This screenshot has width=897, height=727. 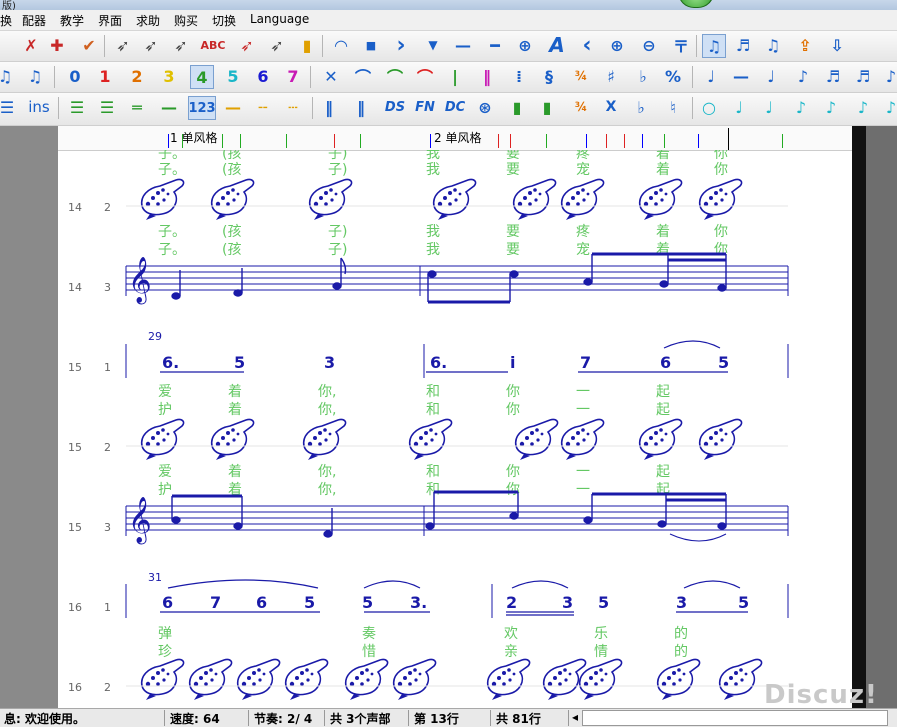 What do you see at coordinates (151, 45) in the screenshot?
I see `select-color2-icon: ➶` at bounding box center [151, 45].